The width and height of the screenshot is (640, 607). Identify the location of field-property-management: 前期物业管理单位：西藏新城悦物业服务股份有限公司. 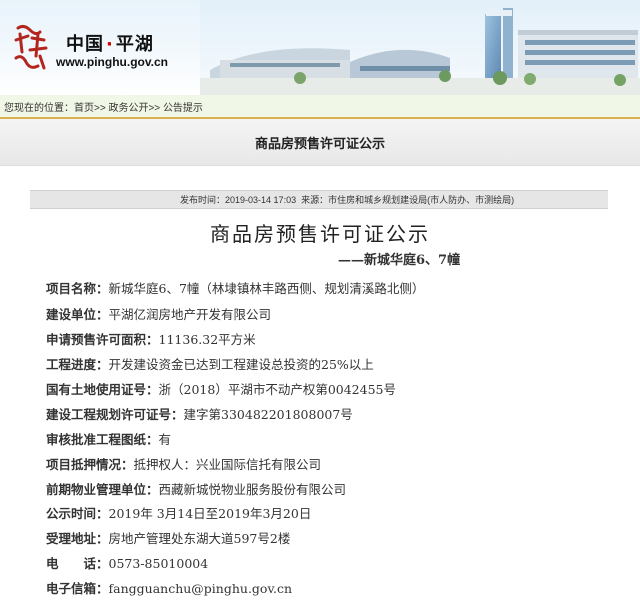
(196, 488).